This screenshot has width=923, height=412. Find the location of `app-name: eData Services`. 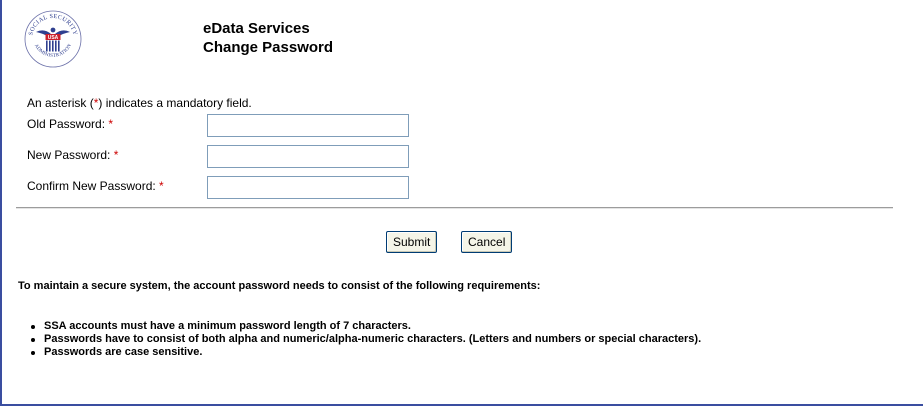

app-name: eData Services is located at coordinates (256, 28).